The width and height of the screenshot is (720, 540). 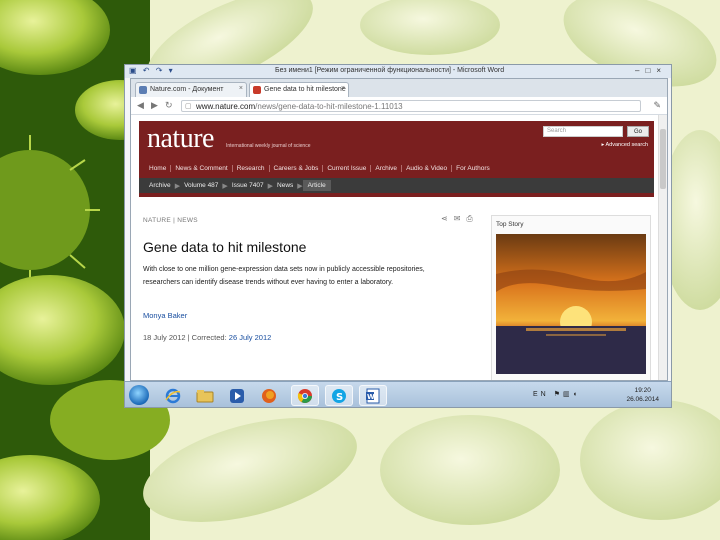 What do you see at coordinates (642, 399) in the screenshot?
I see `clock-date: 26.06.2014` at bounding box center [642, 399].